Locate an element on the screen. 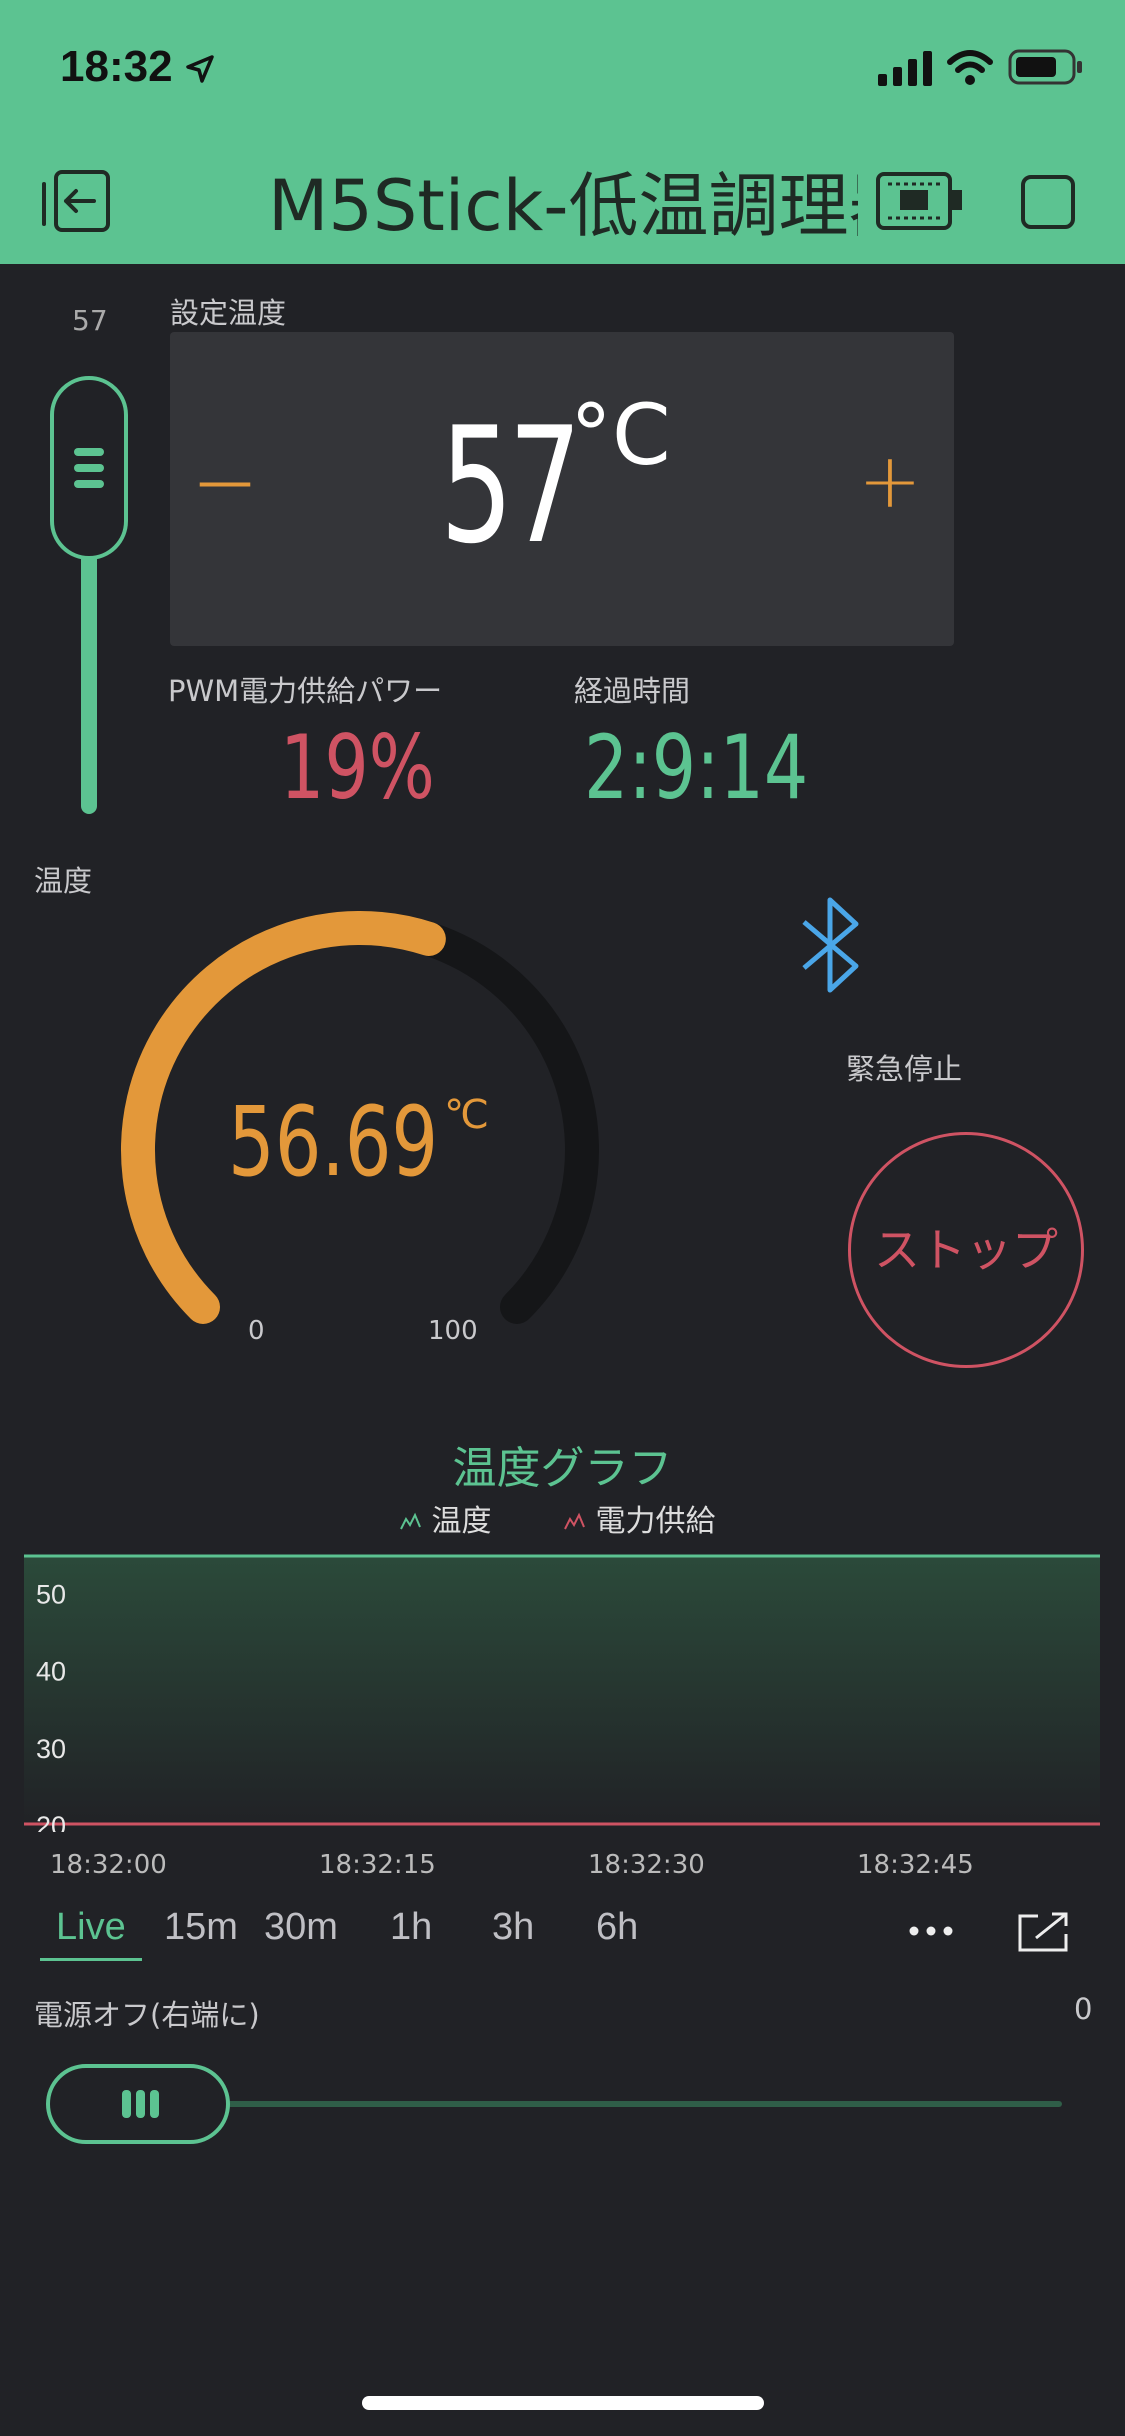 This screenshot has height=2436, width=1125. y-tick-label: 50 is located at coordinates (51, 1595).